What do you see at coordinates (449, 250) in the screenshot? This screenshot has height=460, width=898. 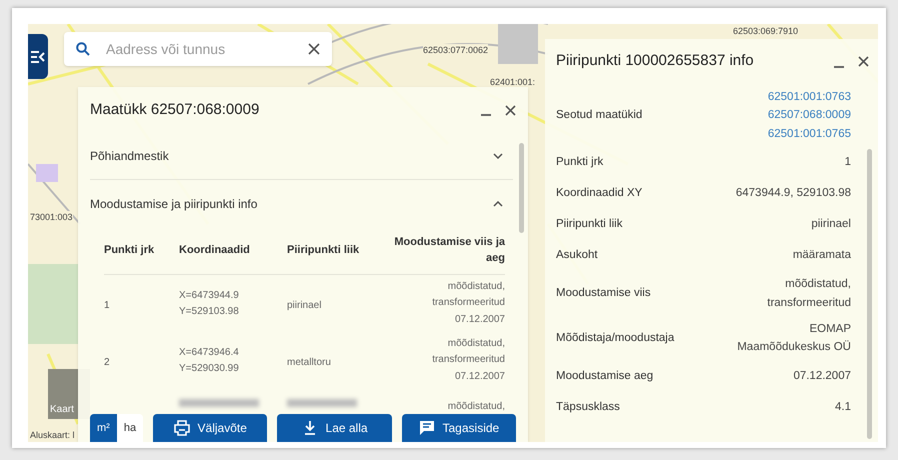 I see `column-header: Moodustamise viis ja aeg` at bounding box center [449, 250].